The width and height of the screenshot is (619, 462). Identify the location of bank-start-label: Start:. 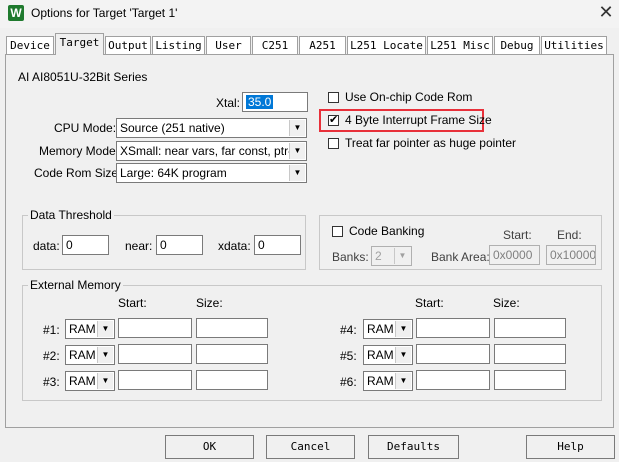
(517, 235).